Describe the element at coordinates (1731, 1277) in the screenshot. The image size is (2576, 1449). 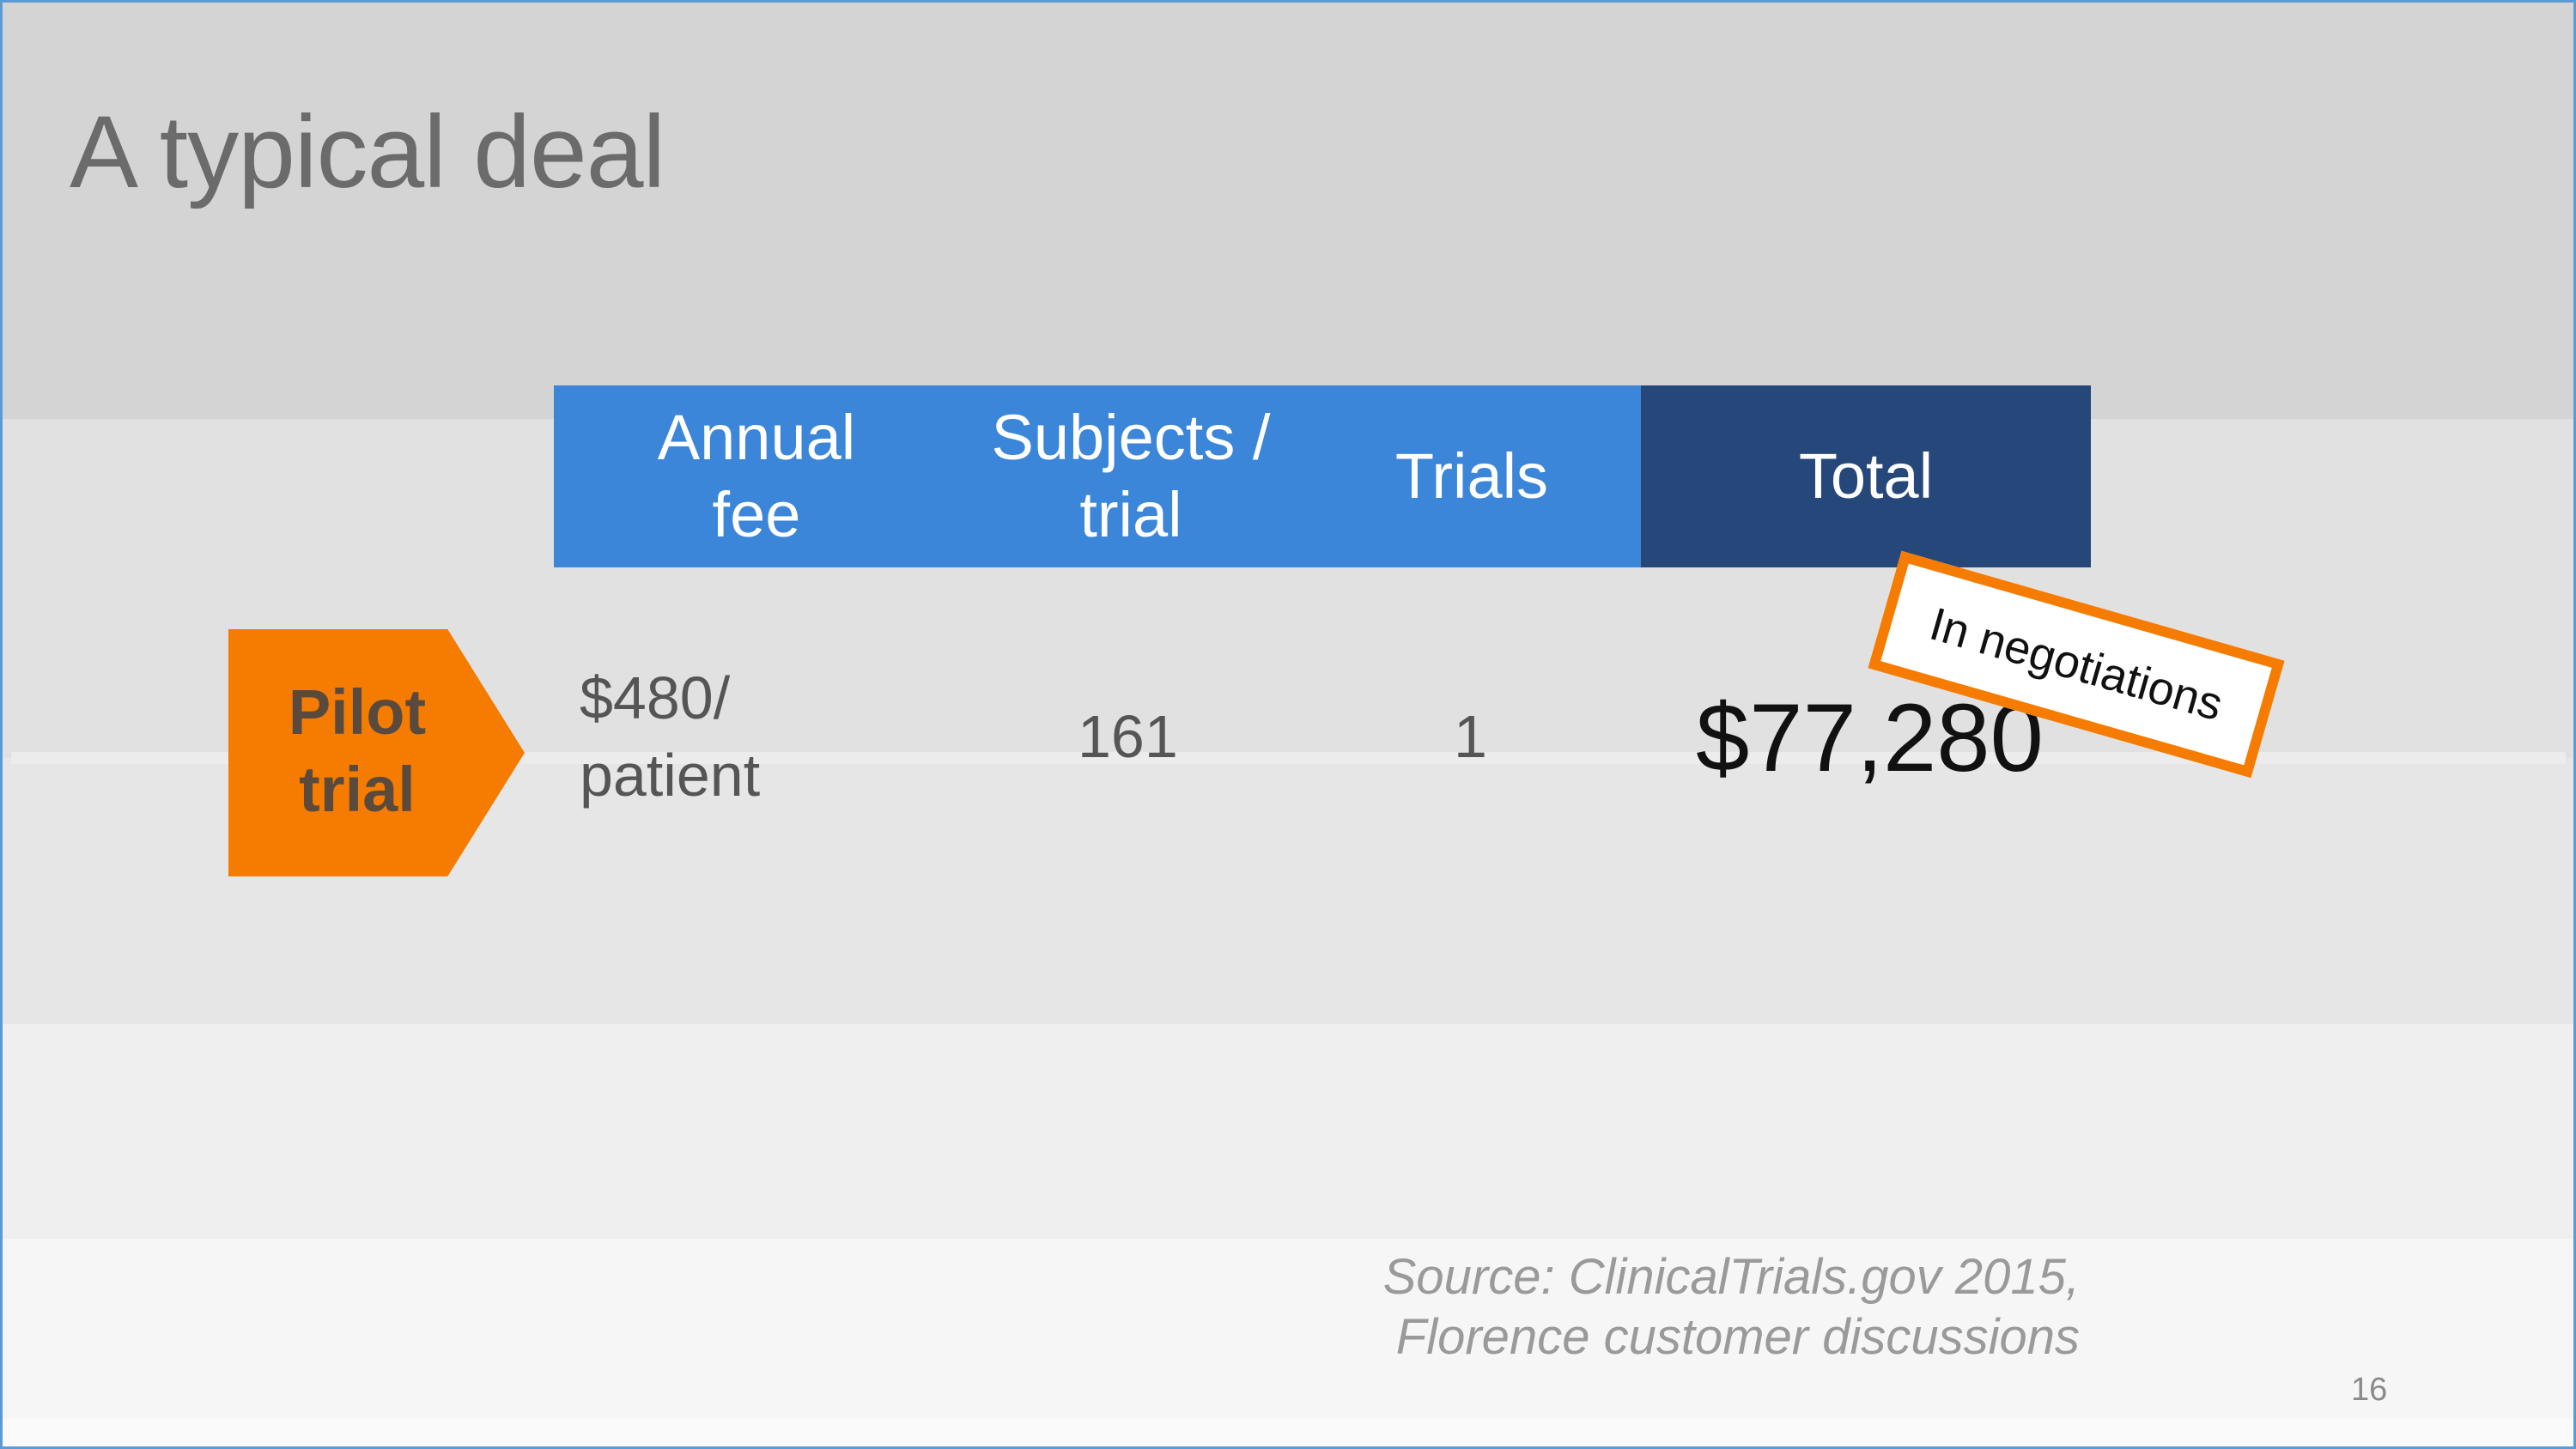
I see `source-line-1: Source: ClinicalTrials.gov 2015,` at that location.